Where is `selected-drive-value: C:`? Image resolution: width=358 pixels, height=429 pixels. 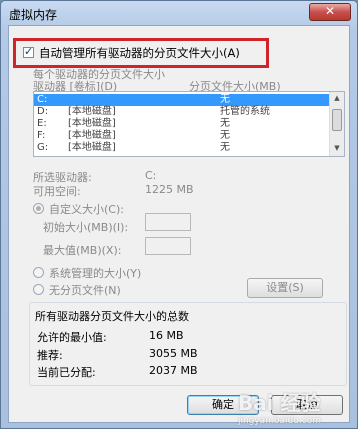
selected-drive-value: C: is located at coordinates (151, 175).